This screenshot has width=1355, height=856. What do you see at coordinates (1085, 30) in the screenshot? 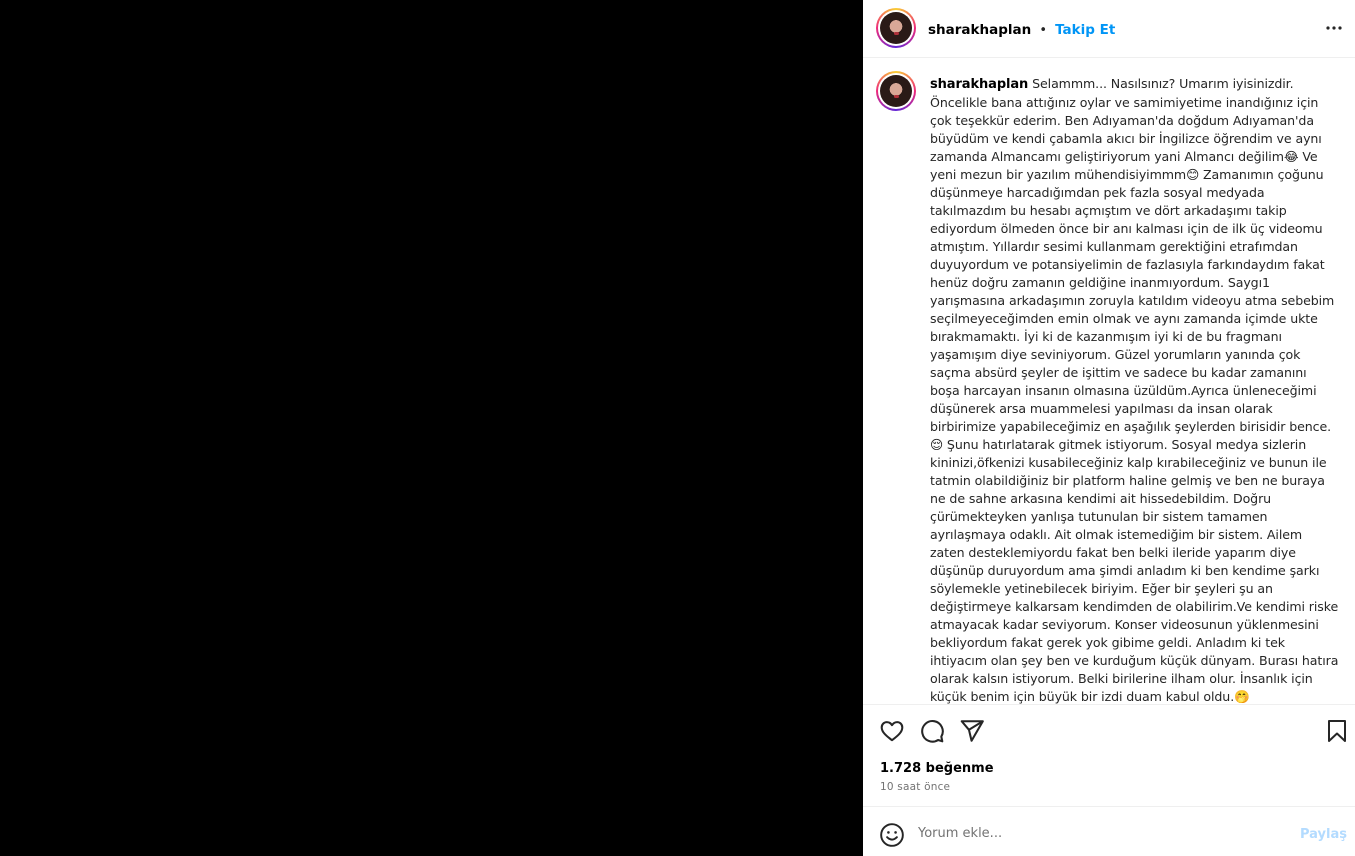
I see `follow-button: Takip Et` at bounding box center [1085, 30].